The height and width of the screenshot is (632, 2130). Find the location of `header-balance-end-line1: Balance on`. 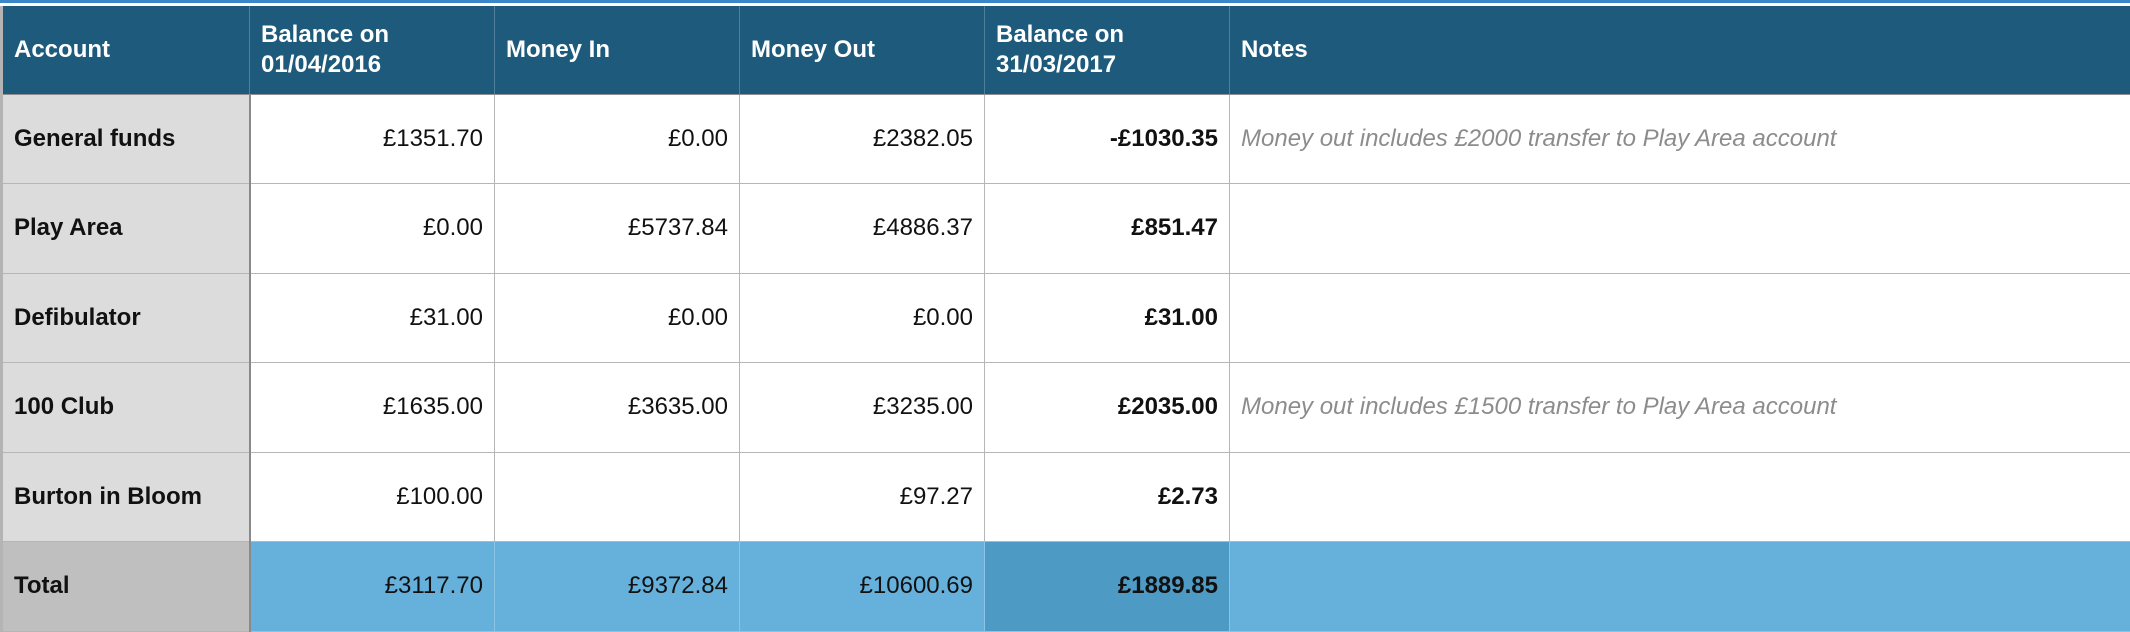

header-balance-end-line1: Balance on is located at coordinates (1060, 34).